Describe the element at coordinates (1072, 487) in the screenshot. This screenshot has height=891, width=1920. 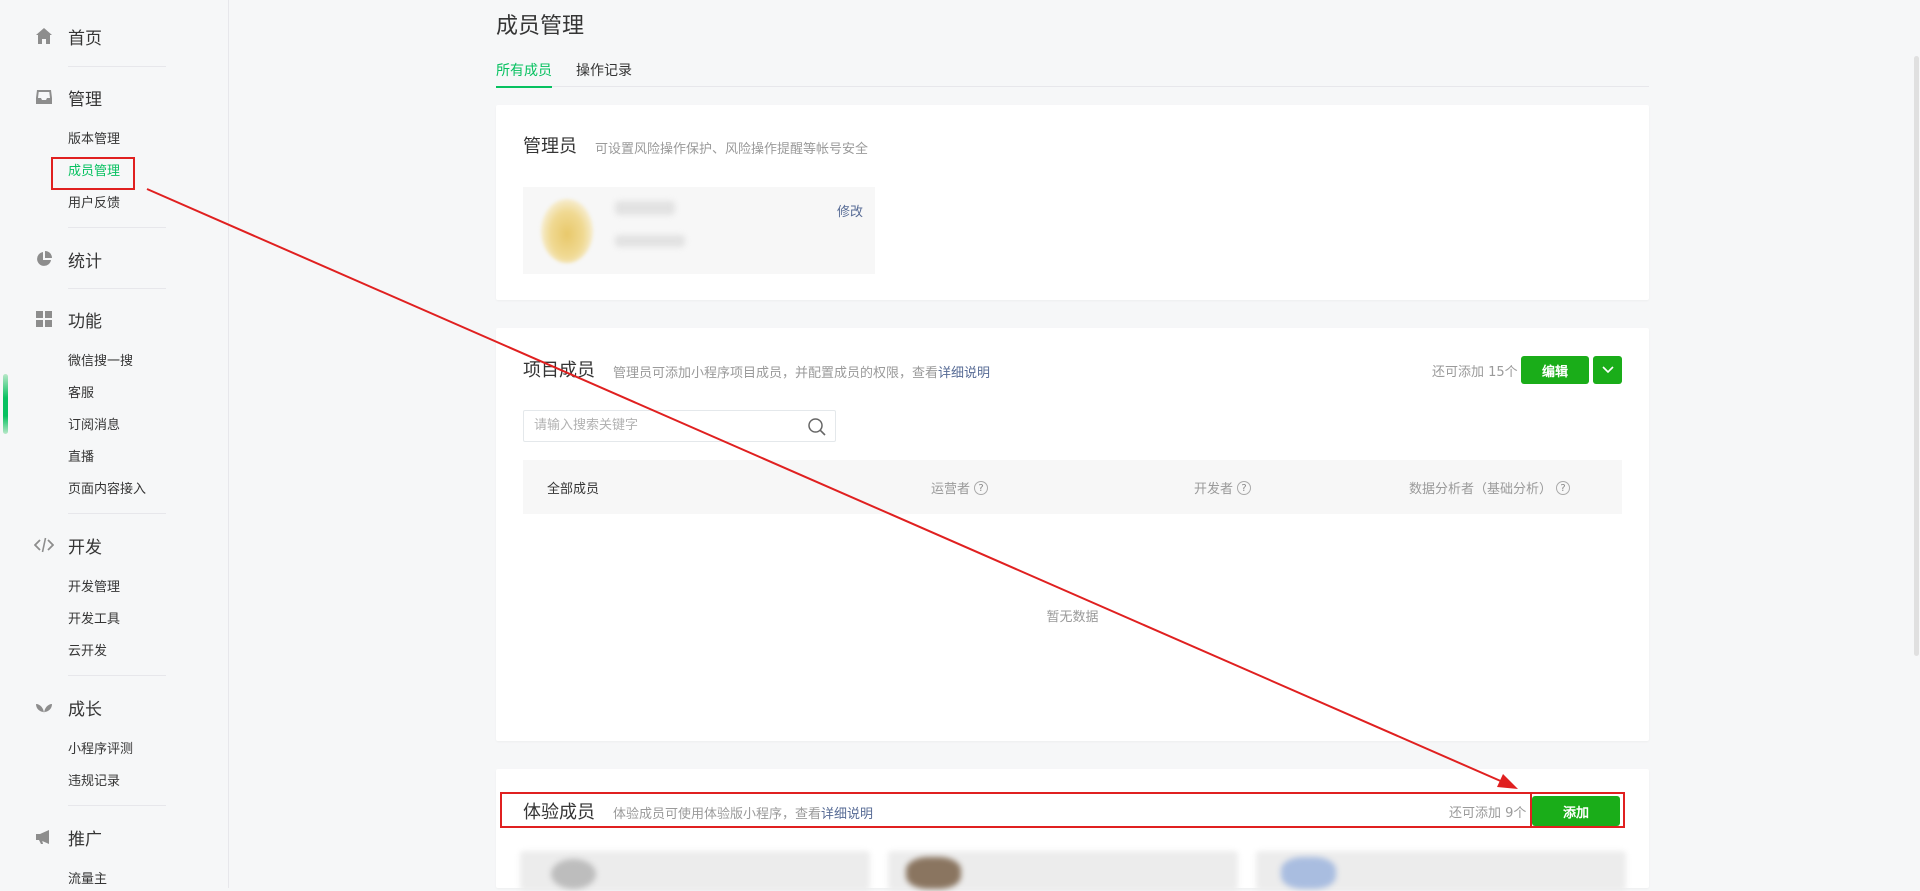
I see `members-table-header: 全部成员 运营者? 开发者? 数据分析者（基础分析）?` at that location.